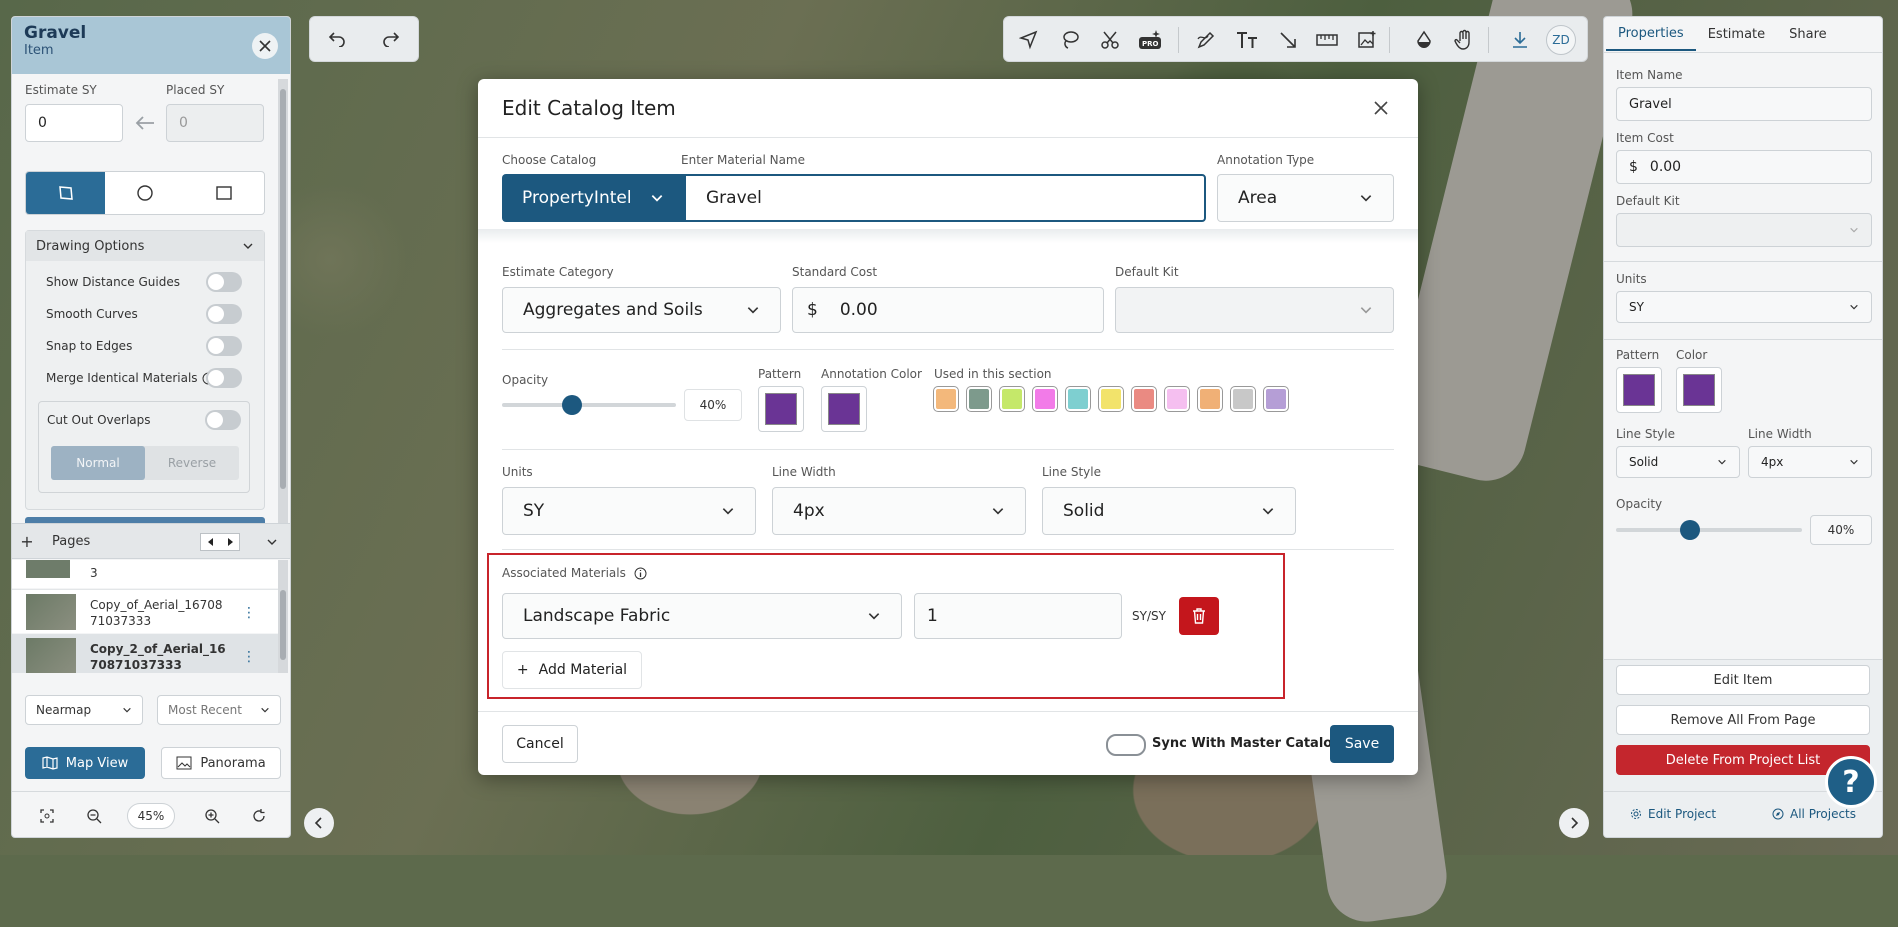  Describe the element at coordinates (702, 616) in the screenshot. I see `associated-material-select: Landscape Fabric` at that location.